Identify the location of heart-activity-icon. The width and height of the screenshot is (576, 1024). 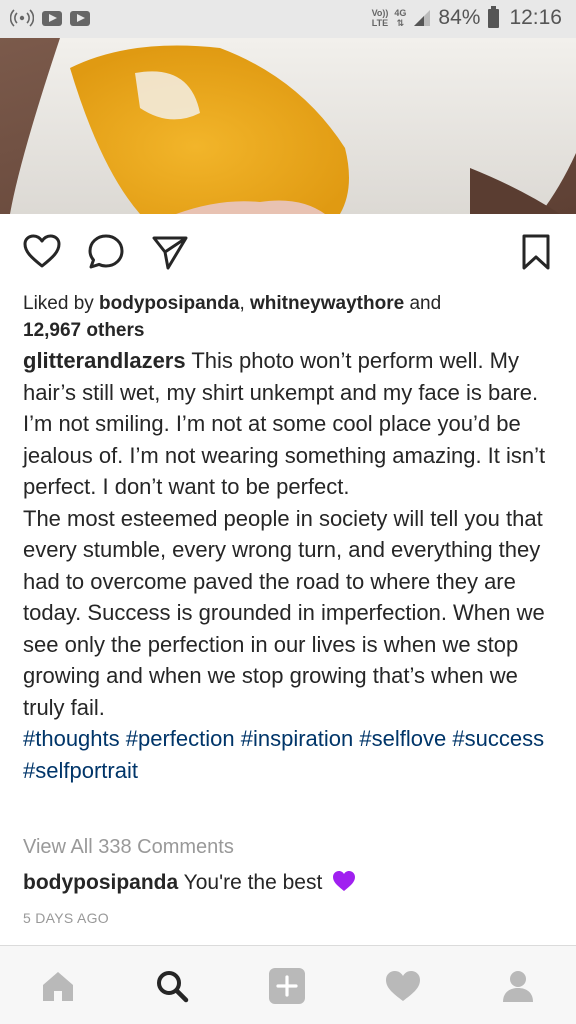
(403, 986).